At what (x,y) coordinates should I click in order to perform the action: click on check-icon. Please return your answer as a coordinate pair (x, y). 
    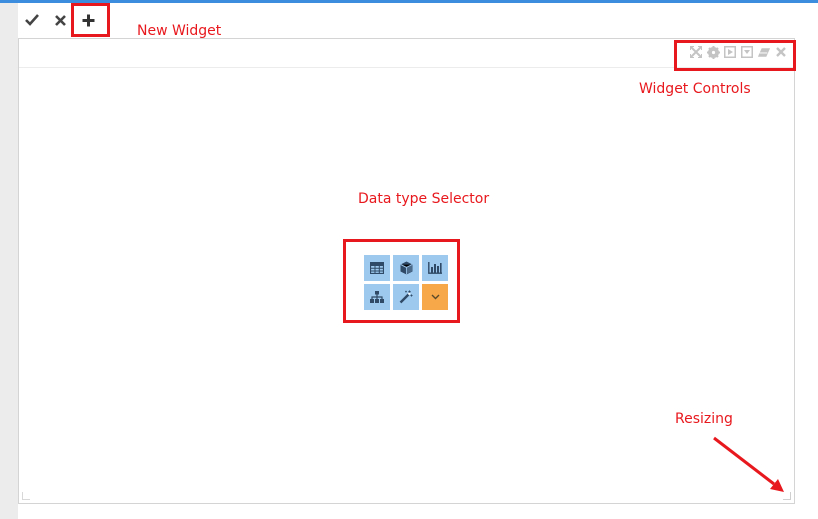
    Looking at the image, I should click on (32, 20).